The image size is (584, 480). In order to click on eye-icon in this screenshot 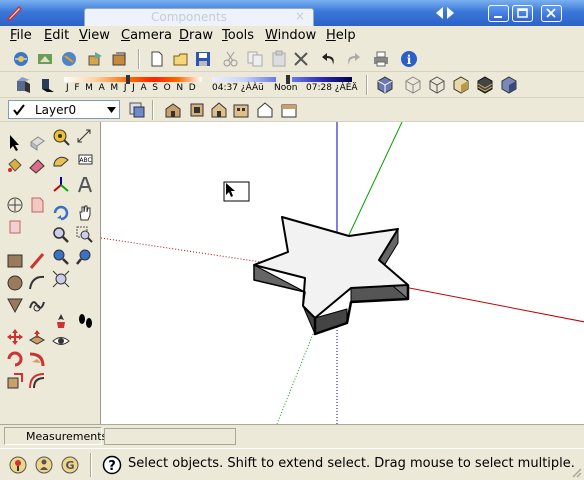, I will do `click(61, 341)`.